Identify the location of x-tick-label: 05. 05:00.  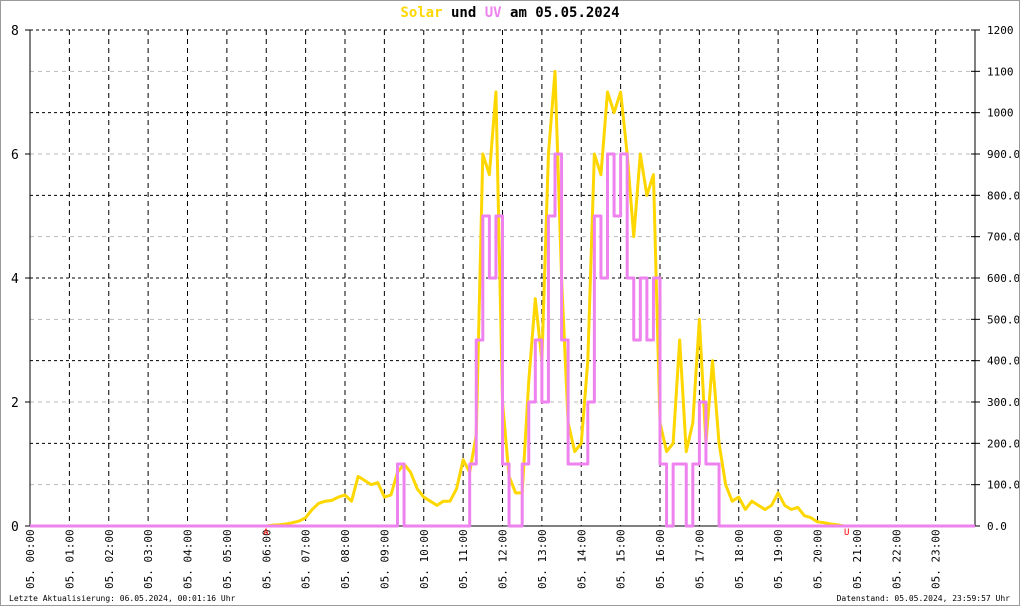
(227, 559).